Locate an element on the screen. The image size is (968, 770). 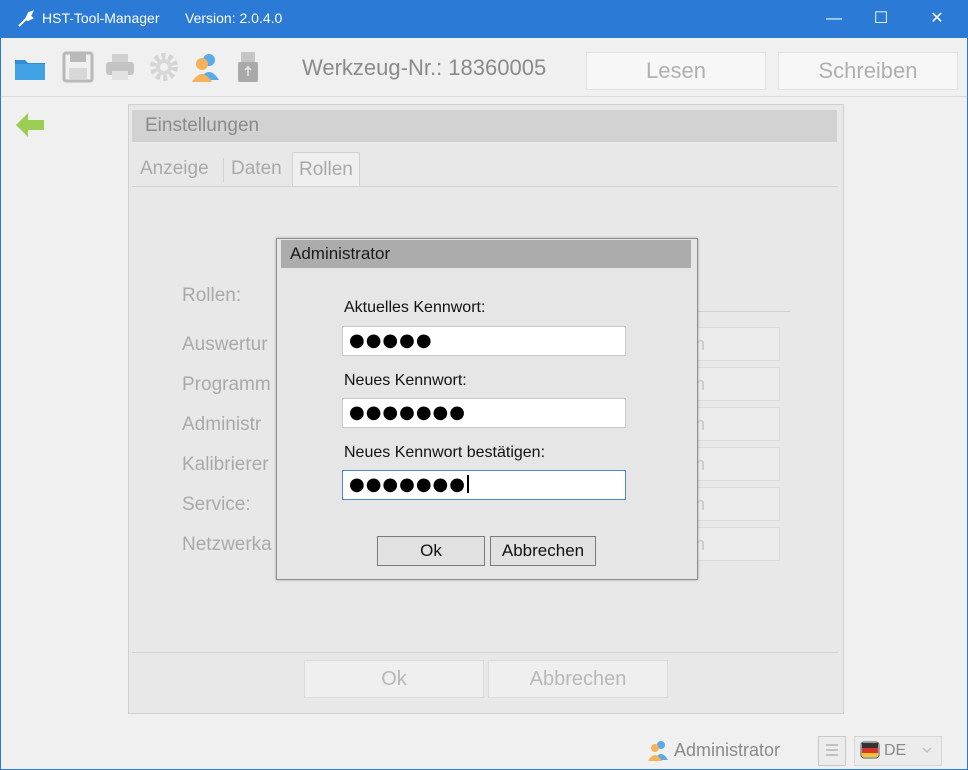
user-icon is located at coordinates (658, 751).